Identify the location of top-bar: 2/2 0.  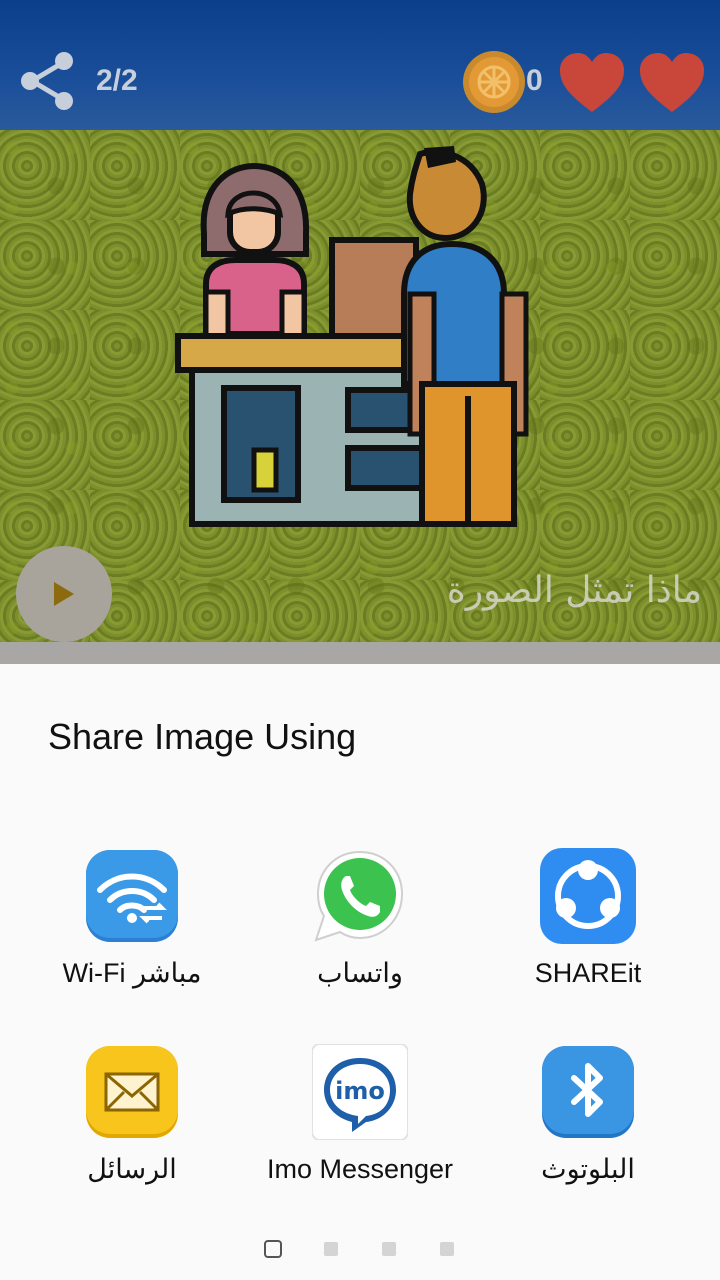
(360, 65).